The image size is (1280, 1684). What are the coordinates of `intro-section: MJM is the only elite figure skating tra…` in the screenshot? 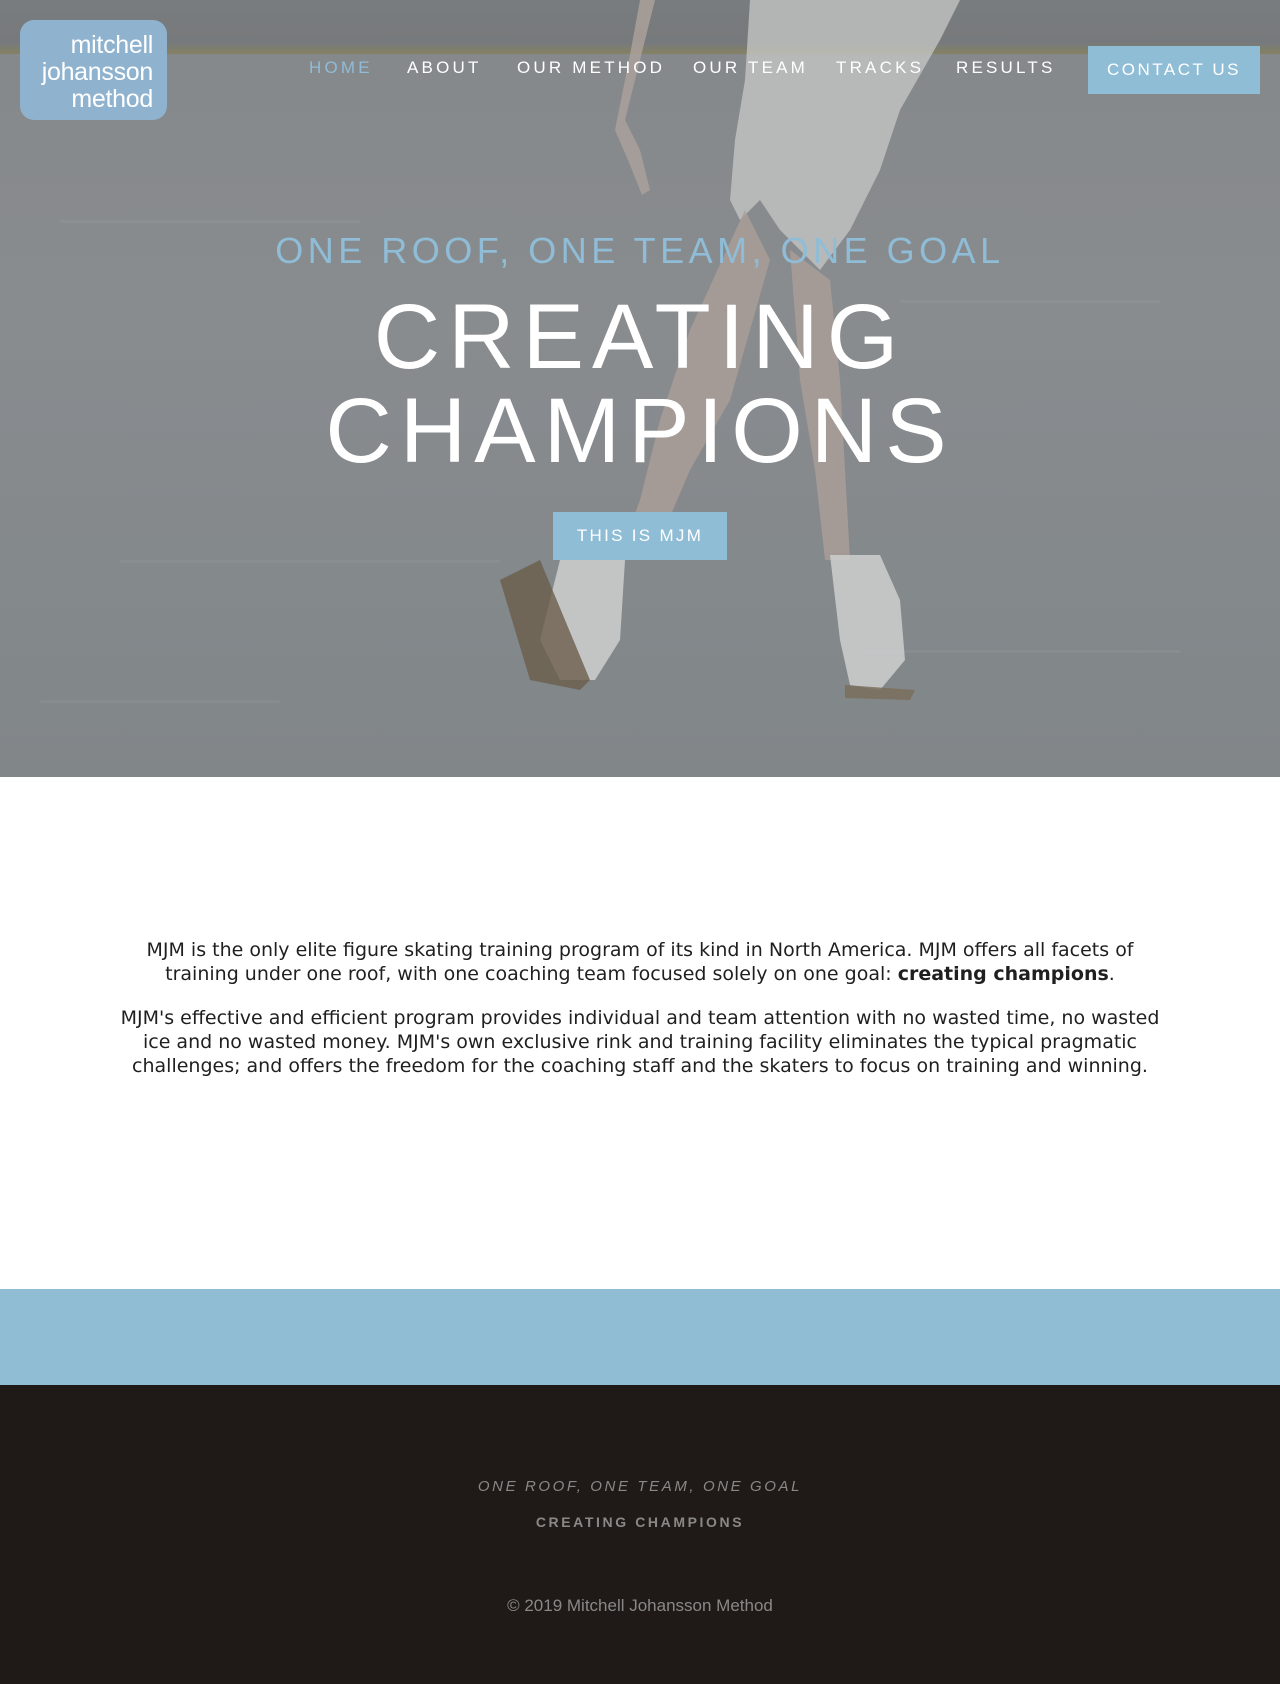 It's located at (640, 1018).